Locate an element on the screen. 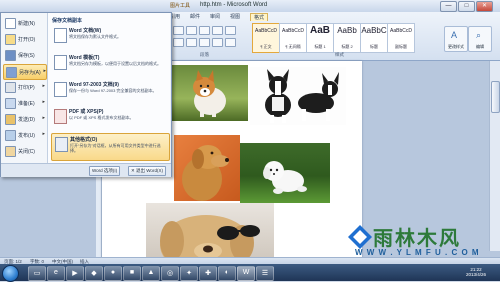 The height and width of the screenshot is (282, 500). menu-item-print: 打印(P) ▸ is located at coordinates (24, 87).